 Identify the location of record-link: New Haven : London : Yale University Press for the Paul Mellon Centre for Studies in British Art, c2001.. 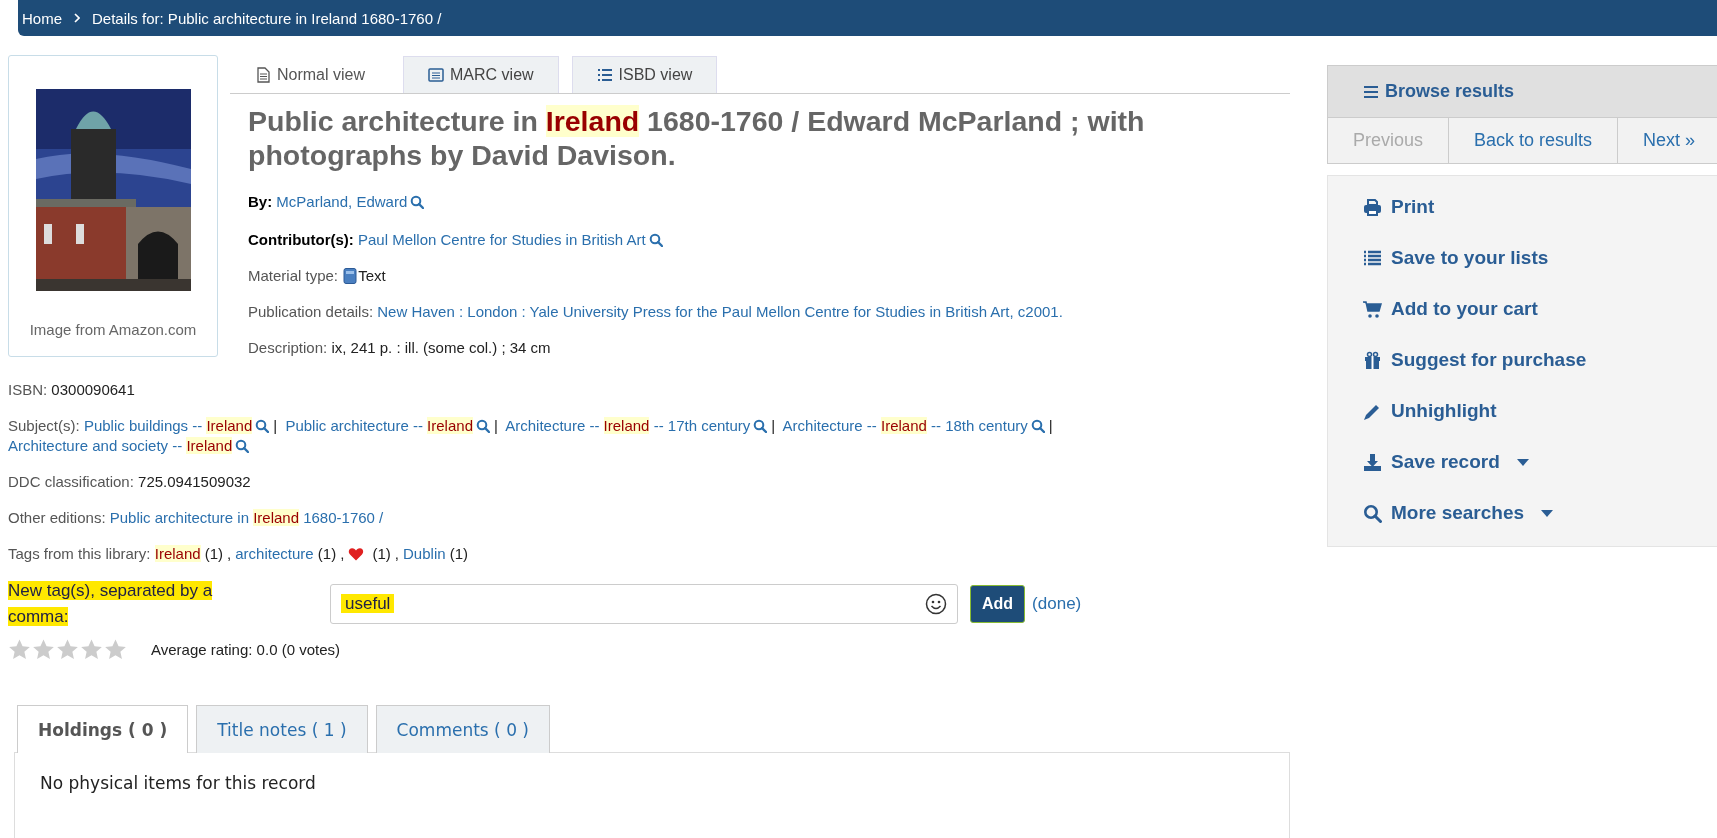
(720, 311).